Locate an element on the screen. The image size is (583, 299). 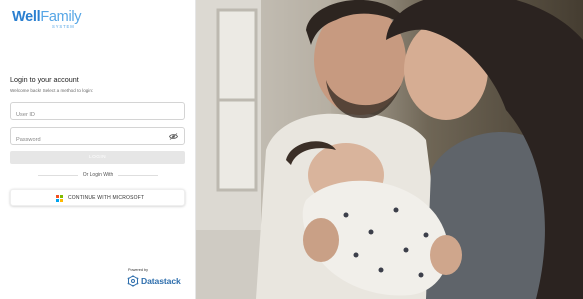
divider-line-right is located at coordinates (138, 175).